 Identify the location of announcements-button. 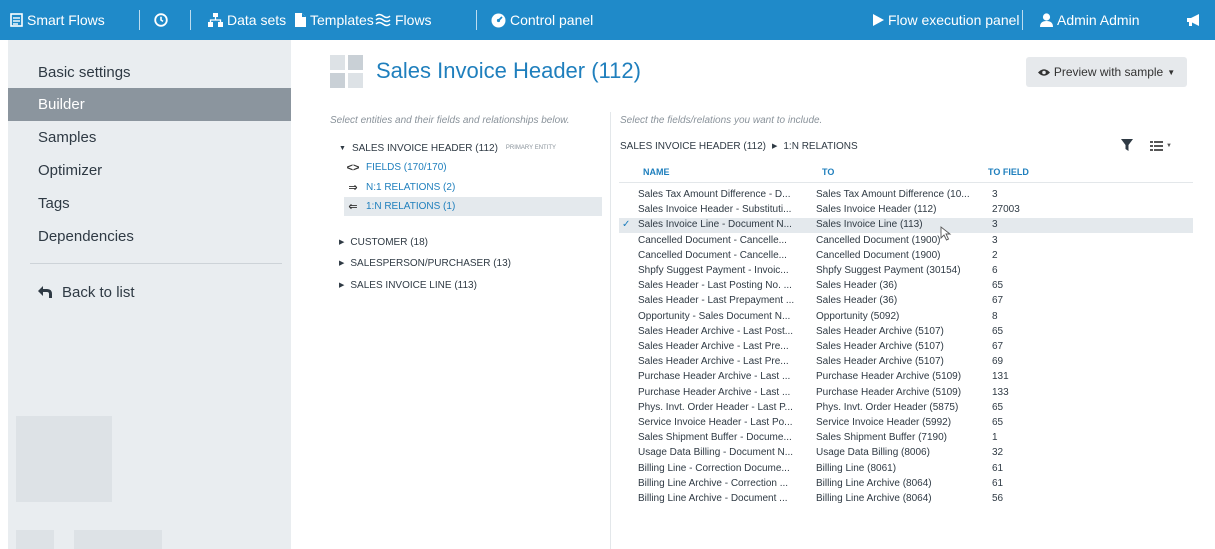
(1194, 20).